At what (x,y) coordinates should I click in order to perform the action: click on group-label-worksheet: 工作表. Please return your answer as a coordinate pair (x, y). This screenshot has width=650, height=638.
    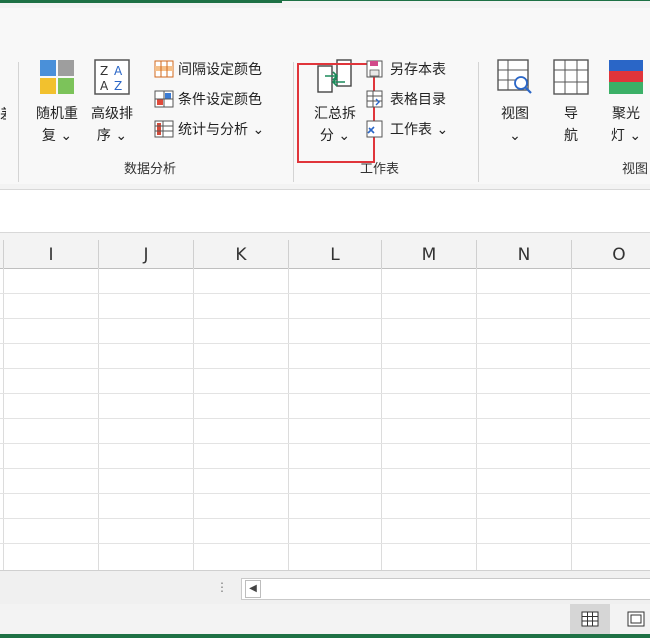
    Looking at the image, I should click on (380, 169).